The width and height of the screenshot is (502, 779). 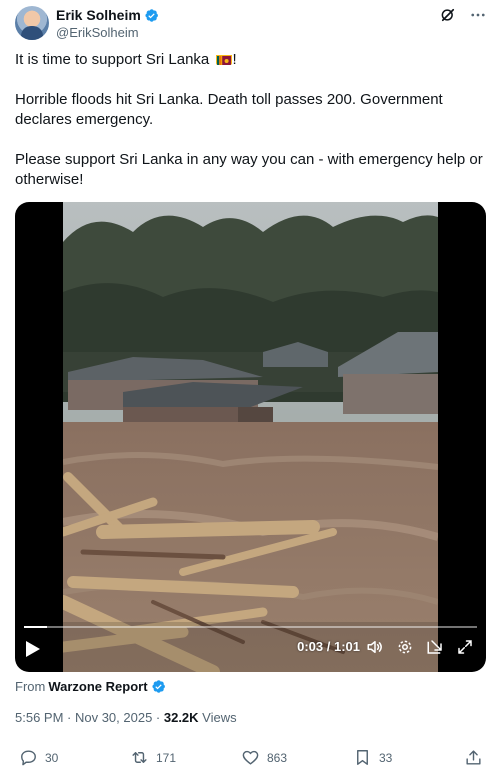 I want to click on like-count: 863, so click(x=277, y=757).